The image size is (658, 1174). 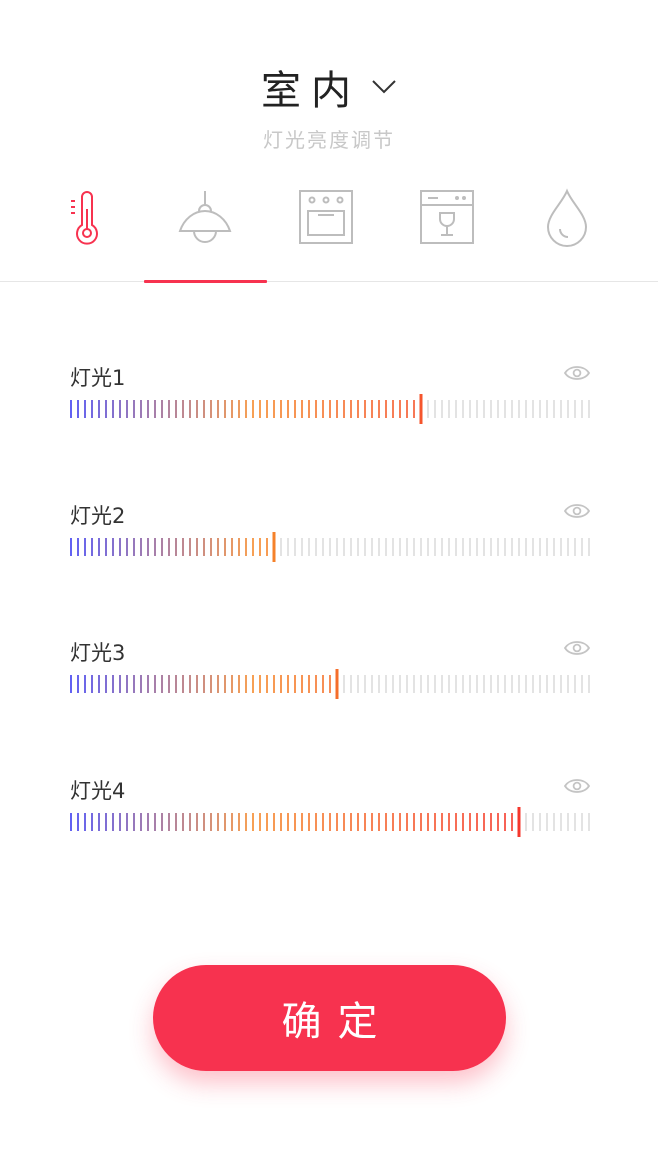 I want to click on page-title: 室内, so click(x=311, y=91).